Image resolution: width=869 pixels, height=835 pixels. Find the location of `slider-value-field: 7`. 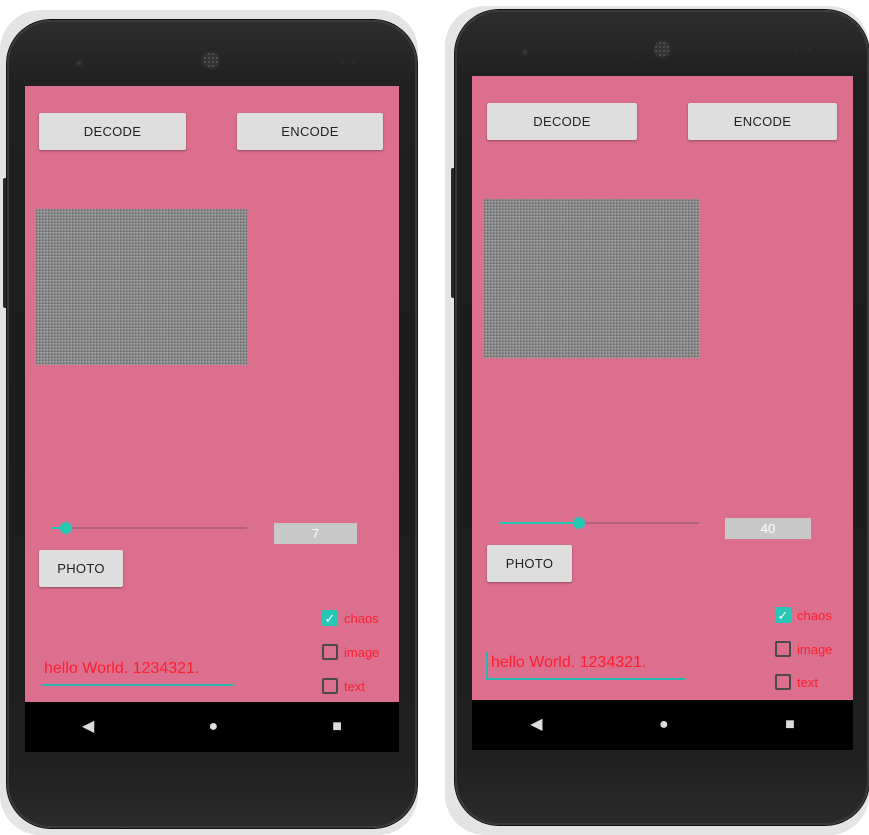

slider-value-field: 7 is located at coordinates (315, 533).